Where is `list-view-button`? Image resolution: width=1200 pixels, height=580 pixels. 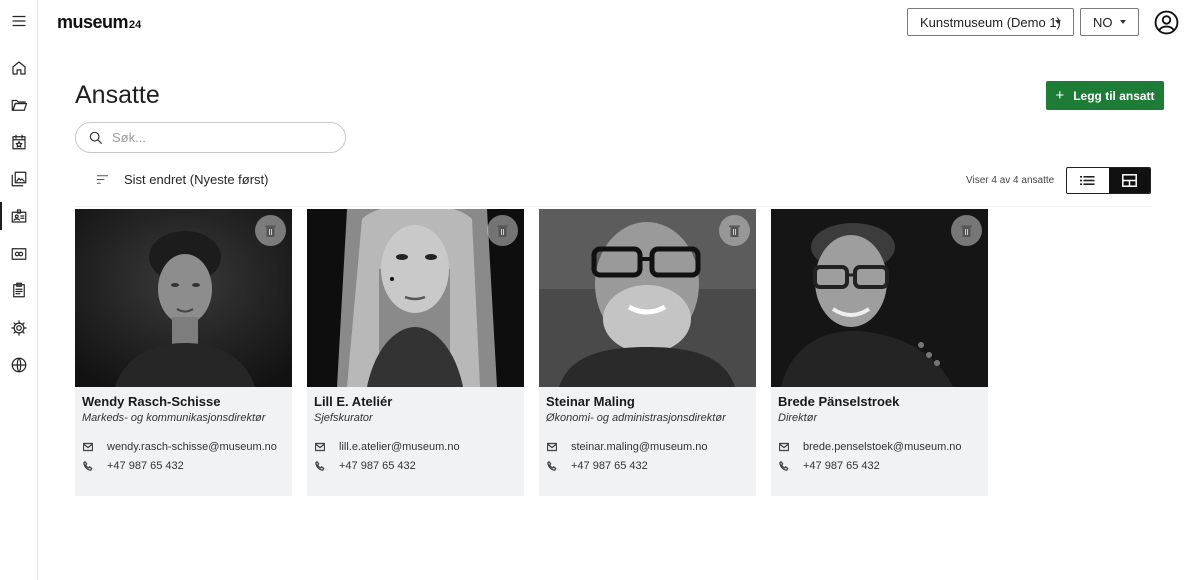 list-view-button is located at coordinates (1088, 180).